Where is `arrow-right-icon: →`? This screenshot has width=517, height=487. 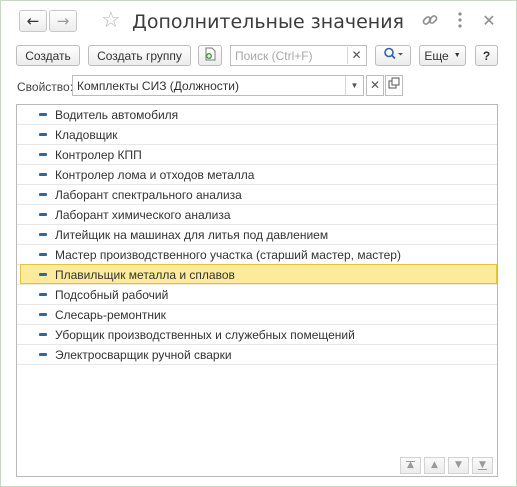 arrow-right-icon: → is located at coordinates (63, 21).